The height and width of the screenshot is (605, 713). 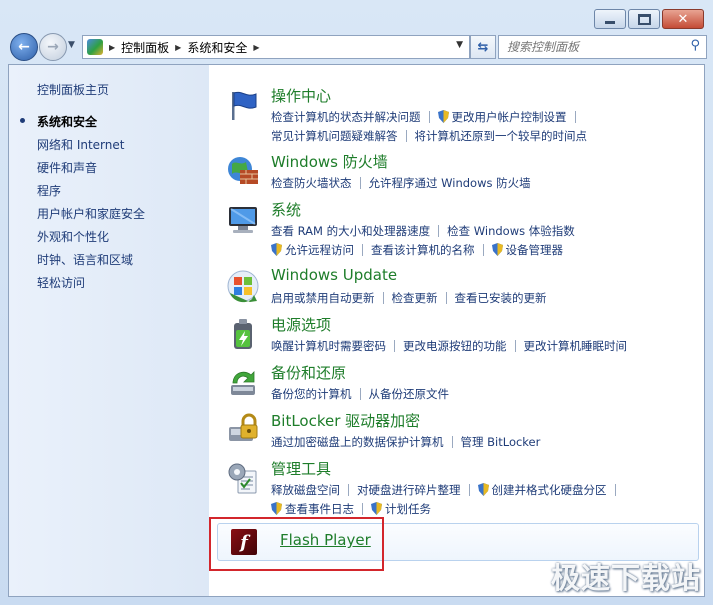 I want to click on recent-pages-dropdown: ▼, so click(x=71, y=45).